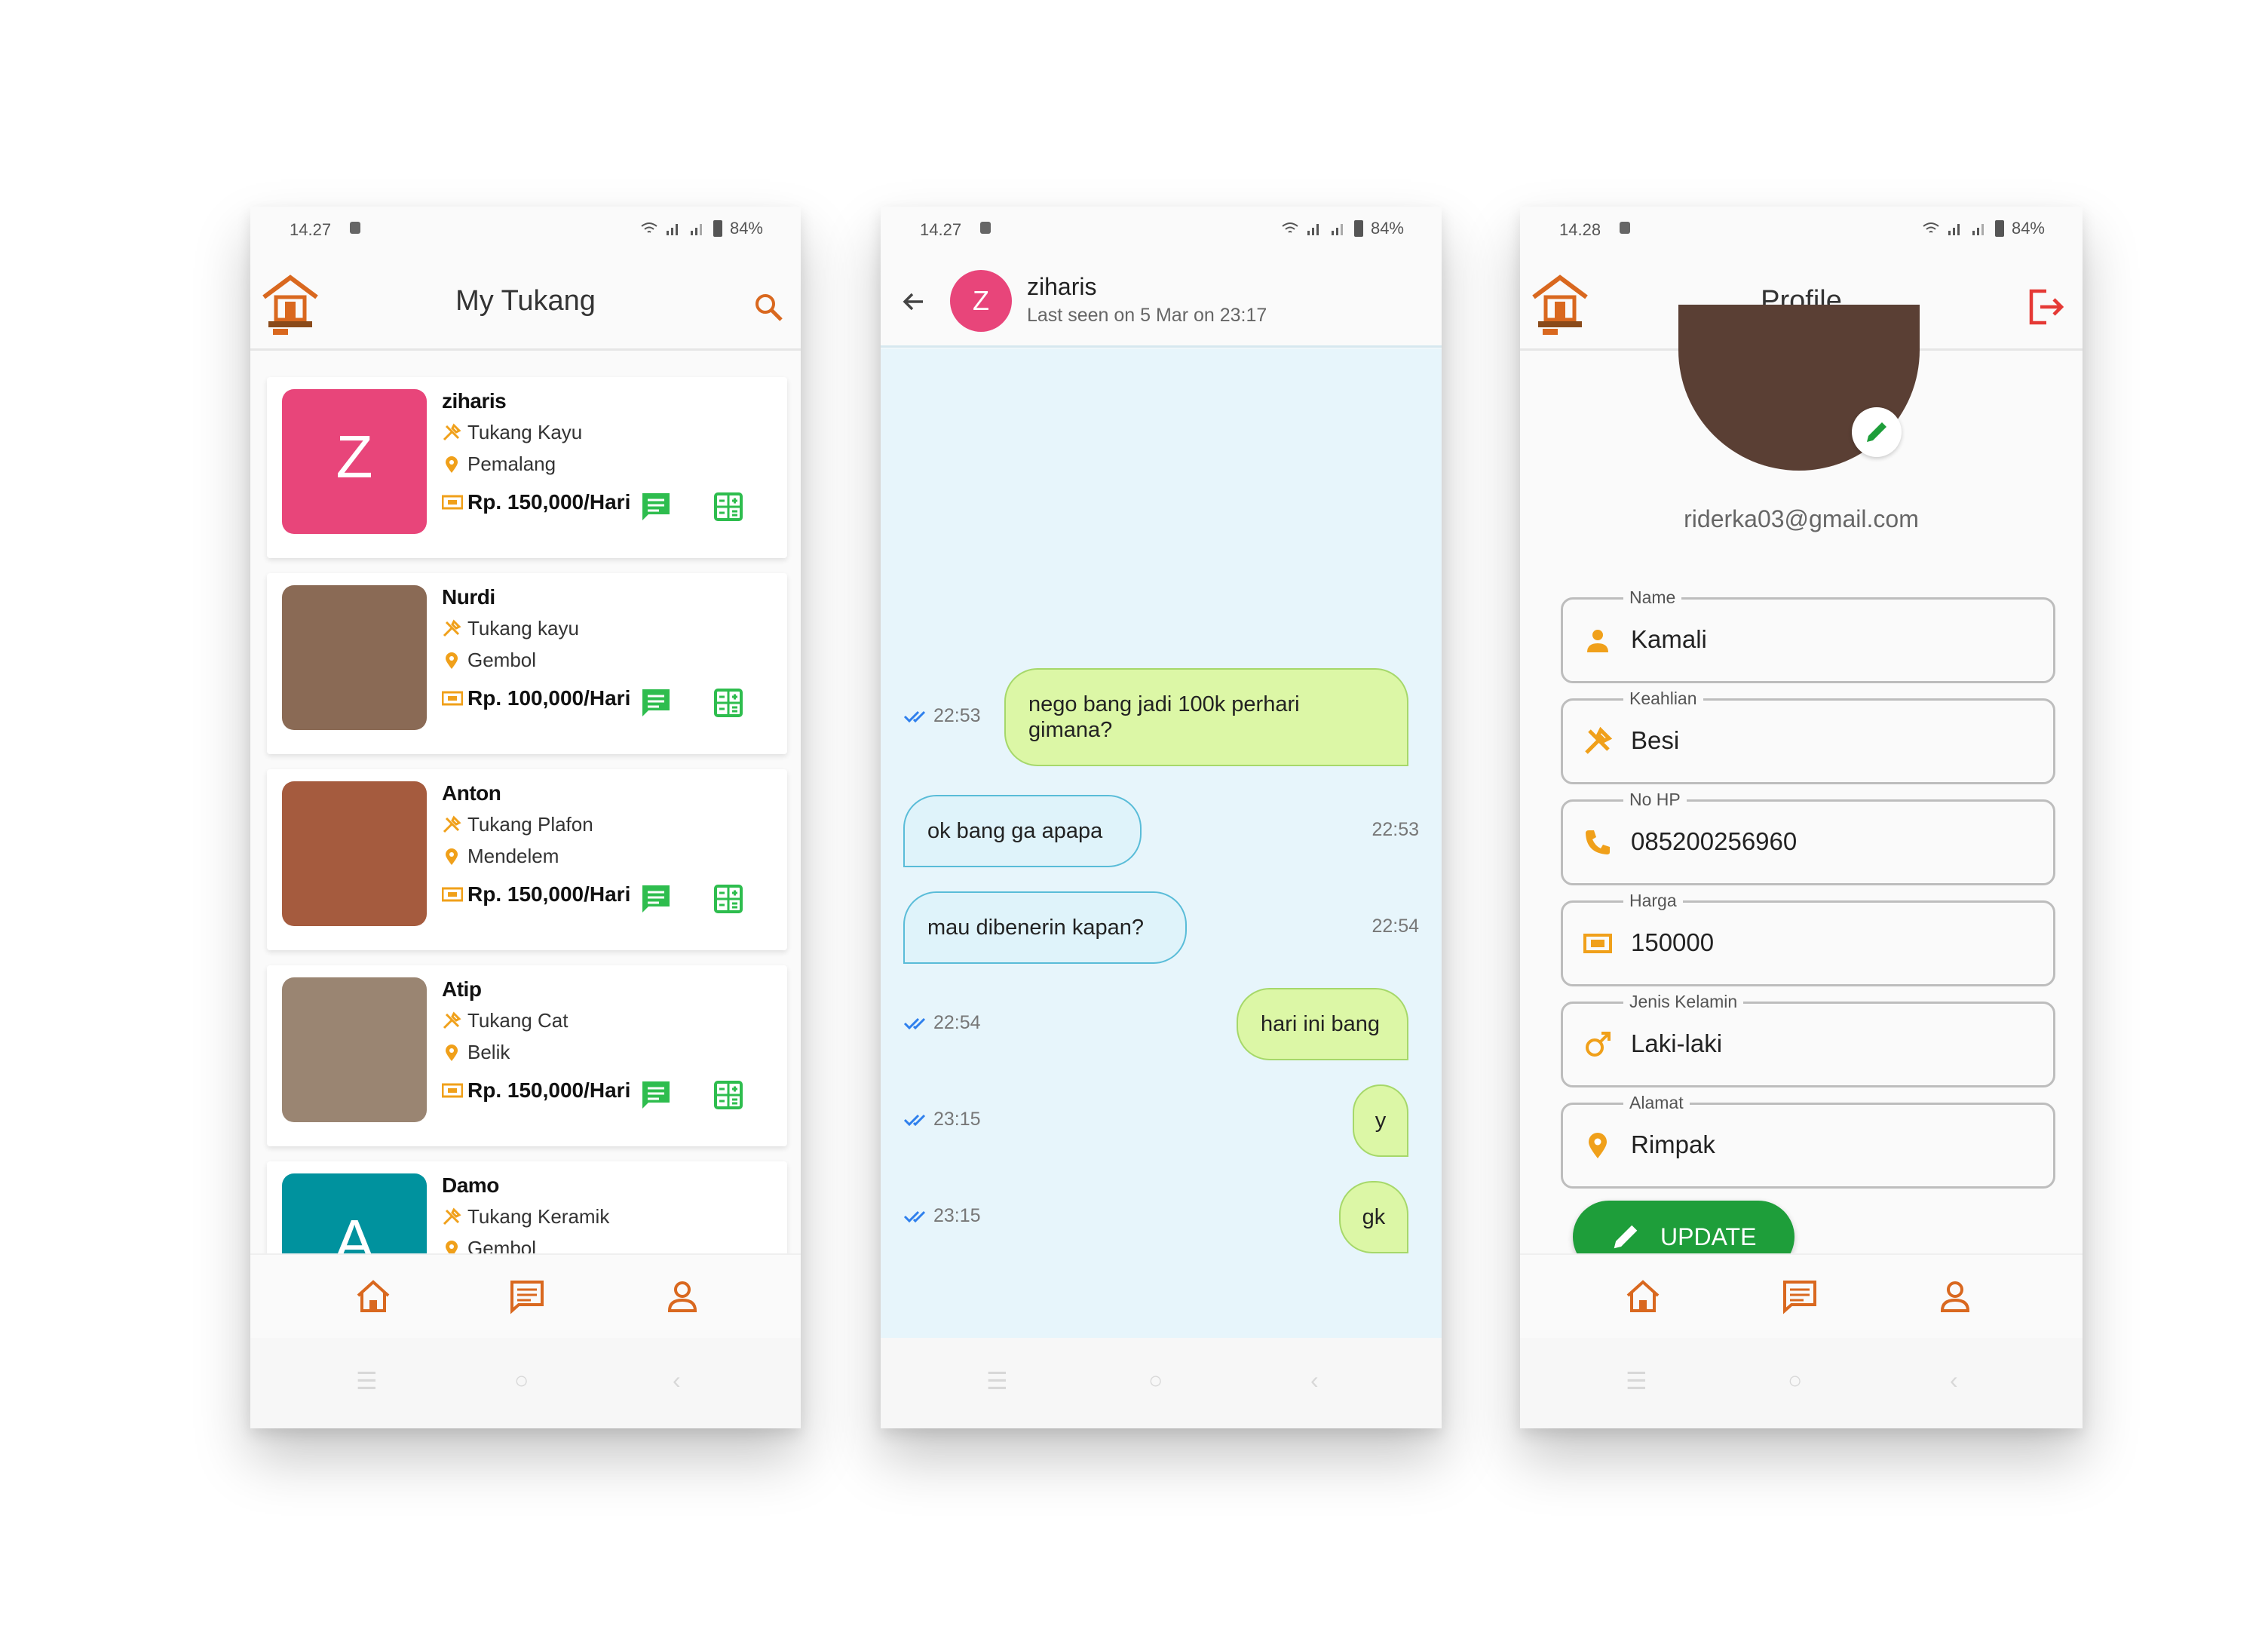 The height and width of the screenshot is (1635, 2268). I want to click on field-value: 085200256960, so click(1714, 841).